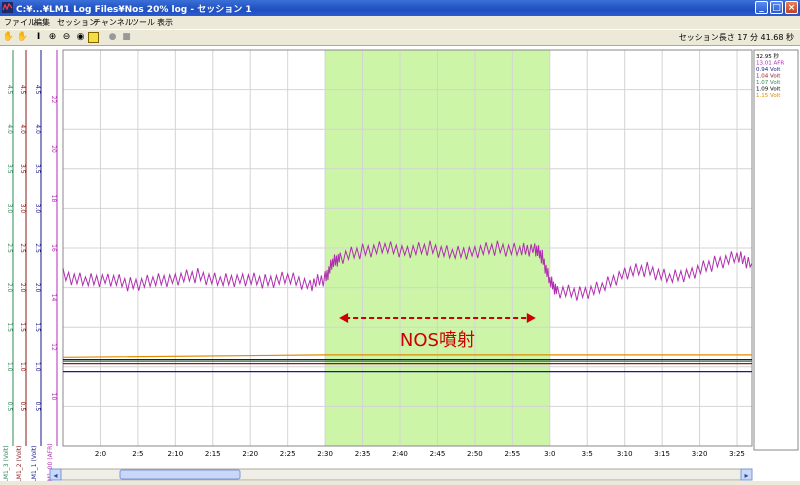 This screenshot has height=485, width=800. Describe the element at coordinates (55, 475) in the screenshot. I see `chevron-left-icon: ◂` at that location.